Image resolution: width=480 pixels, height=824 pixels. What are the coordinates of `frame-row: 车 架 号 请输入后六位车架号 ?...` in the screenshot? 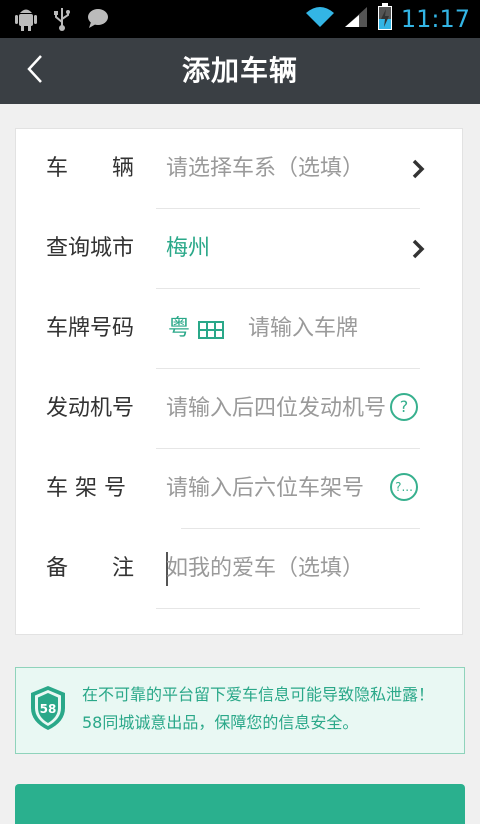 It's located at (240, 489).